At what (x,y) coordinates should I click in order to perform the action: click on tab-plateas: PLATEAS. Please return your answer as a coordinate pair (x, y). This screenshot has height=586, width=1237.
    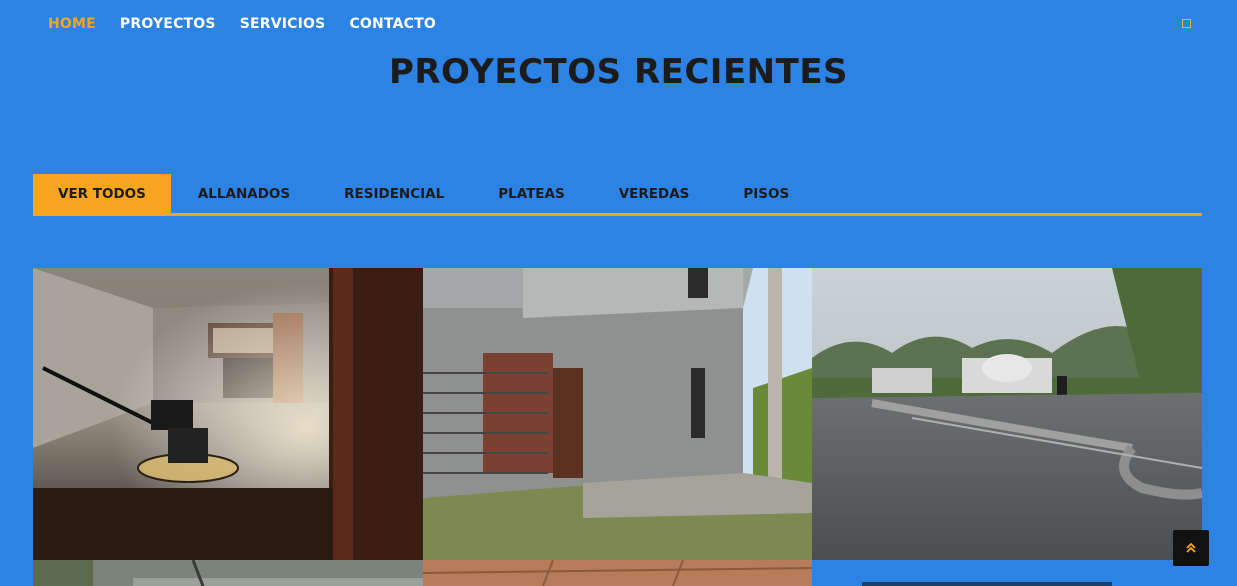
    Looking at the image, I should click on (531, 194).